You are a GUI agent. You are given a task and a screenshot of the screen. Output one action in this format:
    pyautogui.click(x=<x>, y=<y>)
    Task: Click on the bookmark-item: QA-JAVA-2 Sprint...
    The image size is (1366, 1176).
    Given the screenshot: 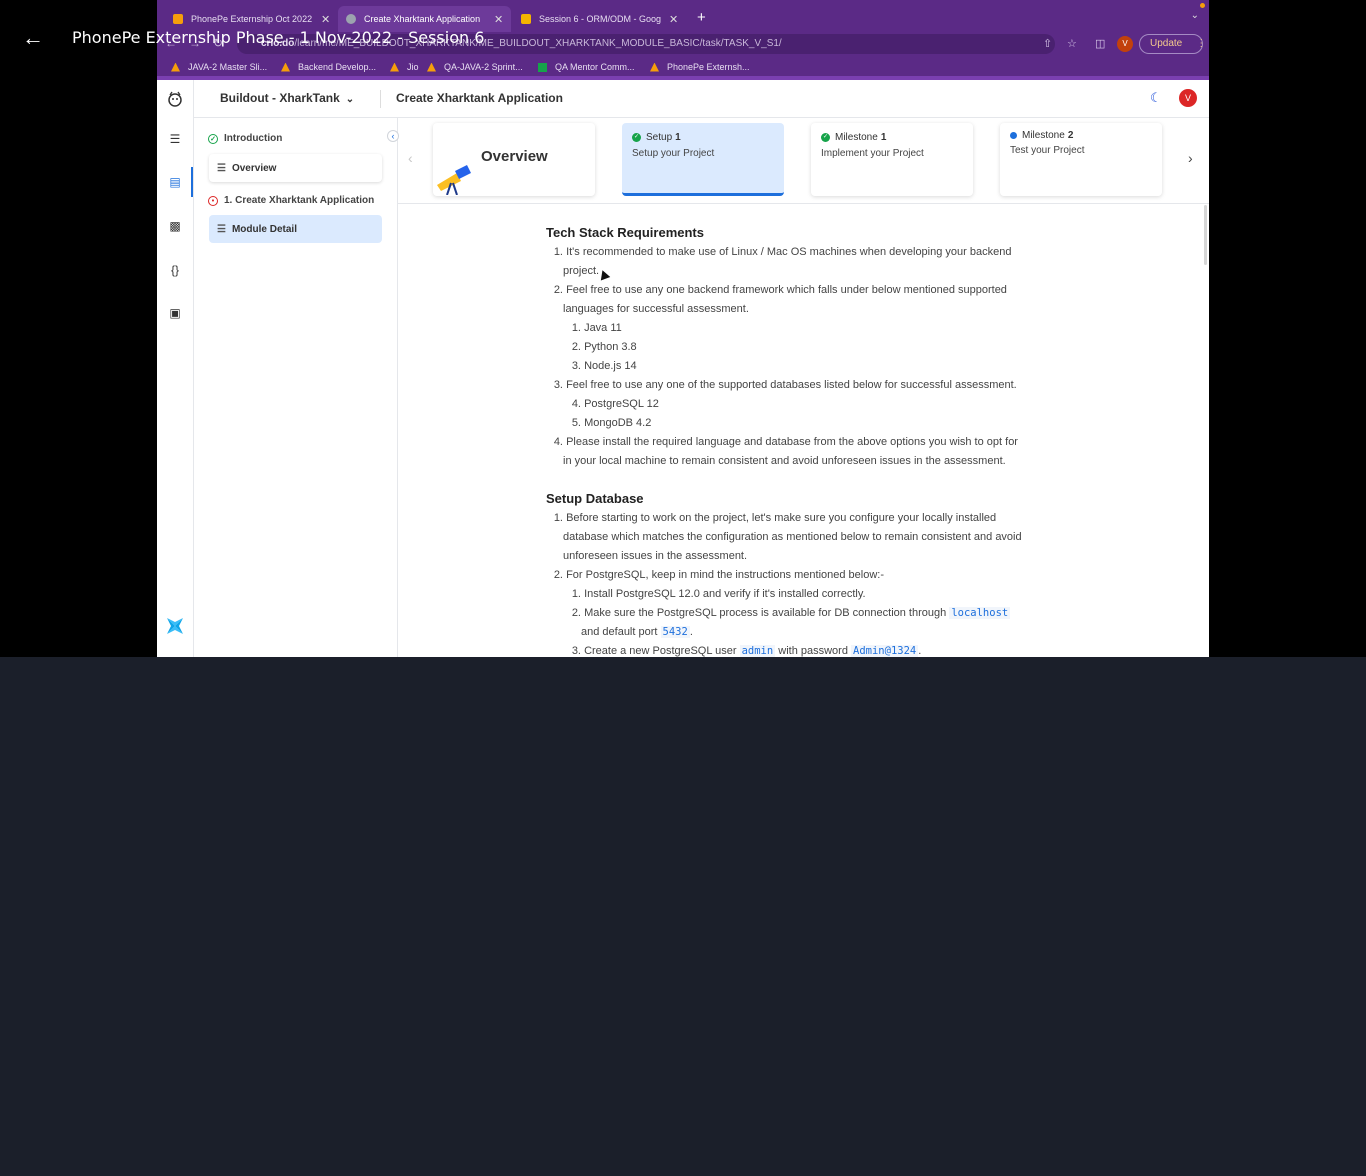 What is the action you would take?
    pyautogui.click(x=475, y=67)
    